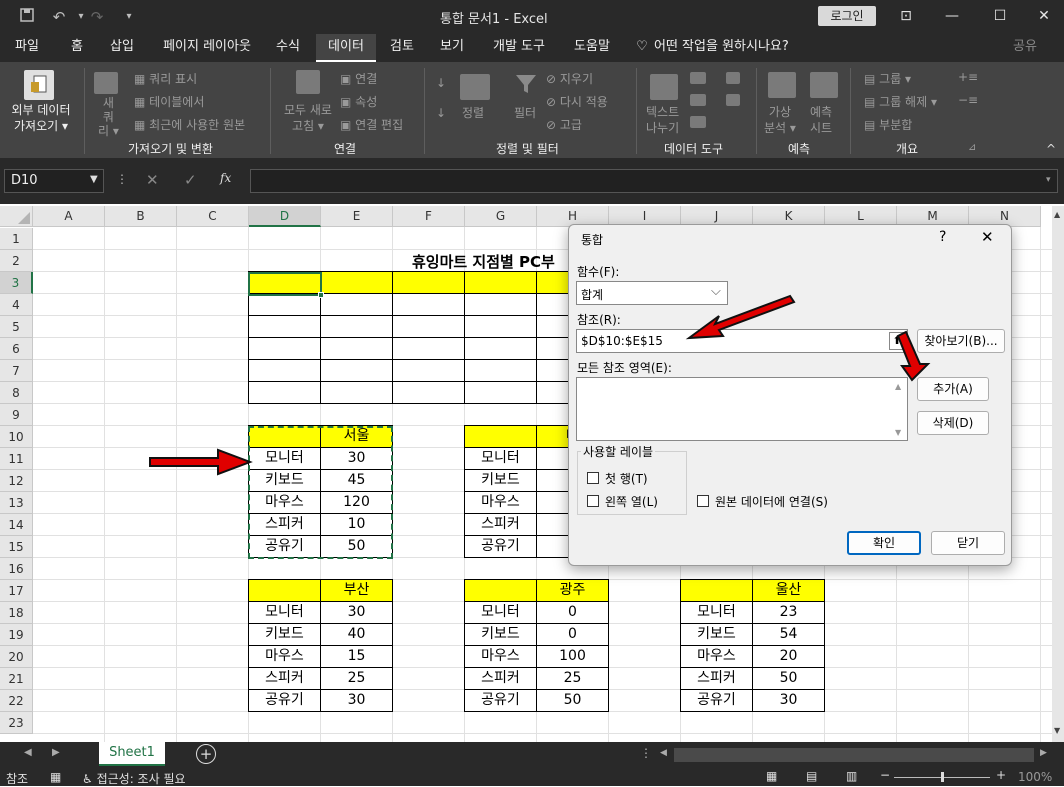 The width and height of the screenshot is (1064, 787). Describe the element at coordinates (201, 462) in the screenshot. I see `arrow-to-seoul-range` at that location.